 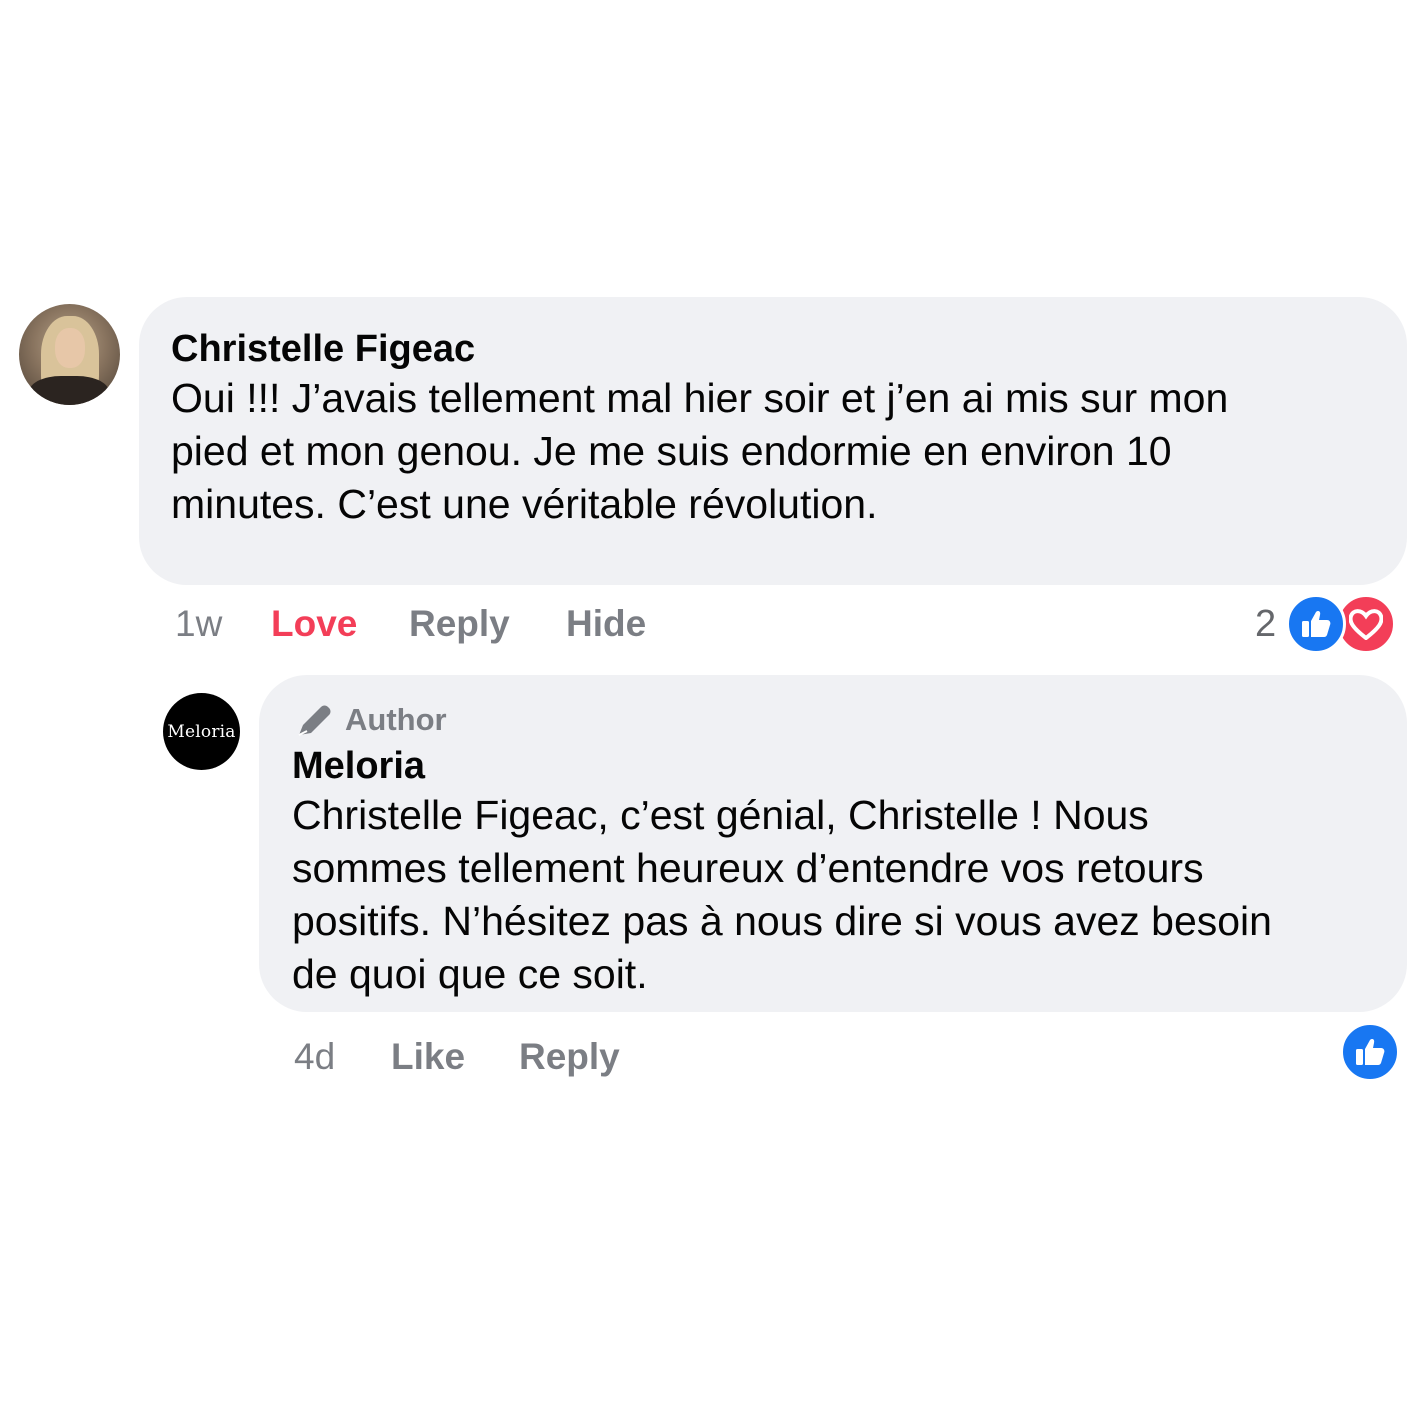 I want to click on reaction-count: 2, so click(x=1265, y=624).